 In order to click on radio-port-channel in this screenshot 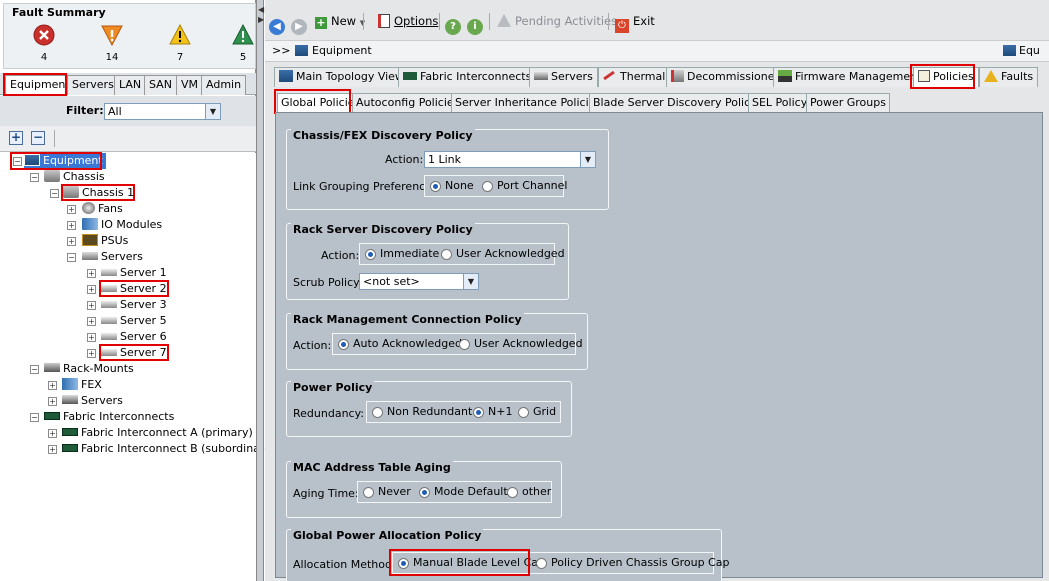, I will do `click(487, 186)`.